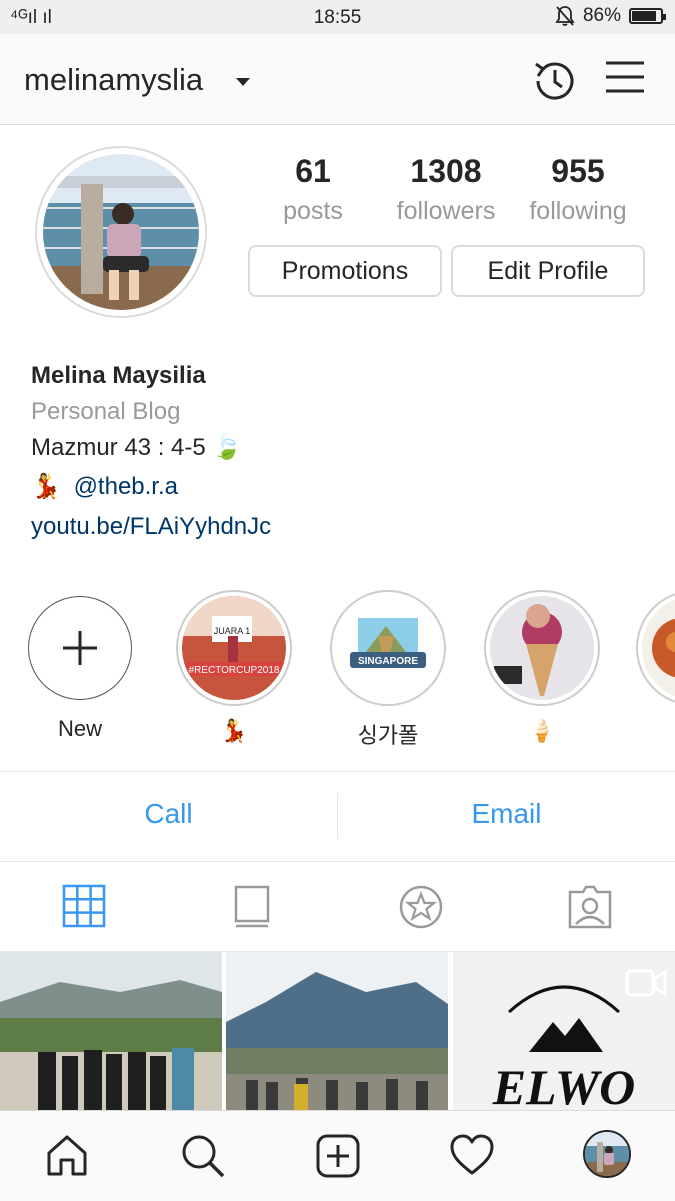 Image resolution: width=675 pixels, height=1201 pixels. Describe the element at coordinates (345, 271) in the screenshot. I see `promotions-button: Promotions` at that location.